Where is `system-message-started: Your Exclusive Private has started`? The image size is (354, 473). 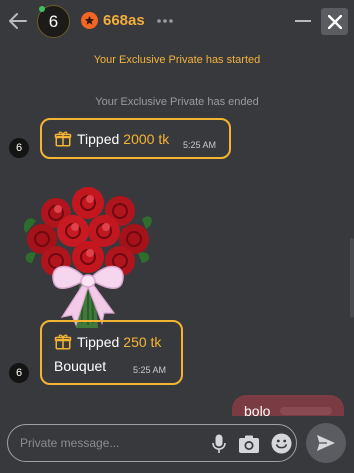 system-message-started: Your Exclusive Private has started is located at coordinates (177, 60).